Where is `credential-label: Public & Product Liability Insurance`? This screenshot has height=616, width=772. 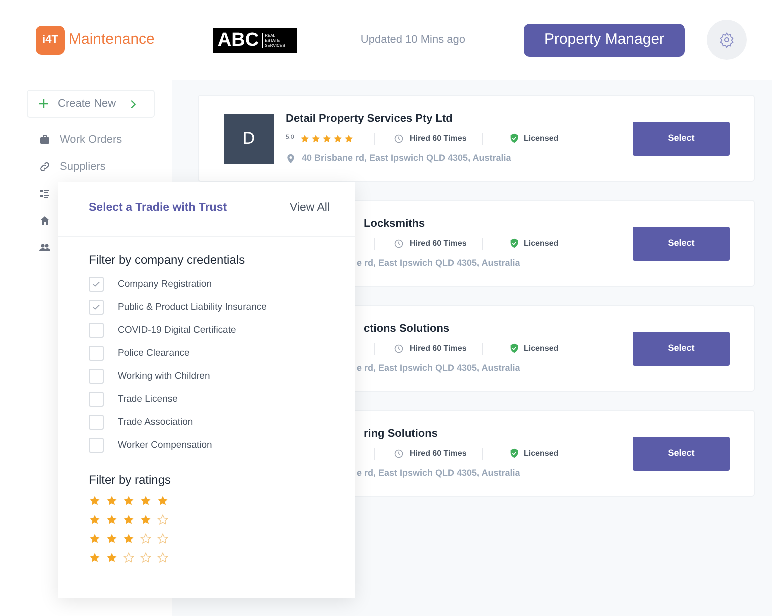
credential-label: Public & Product Liability Insurance is located at coordinates (192, 307).